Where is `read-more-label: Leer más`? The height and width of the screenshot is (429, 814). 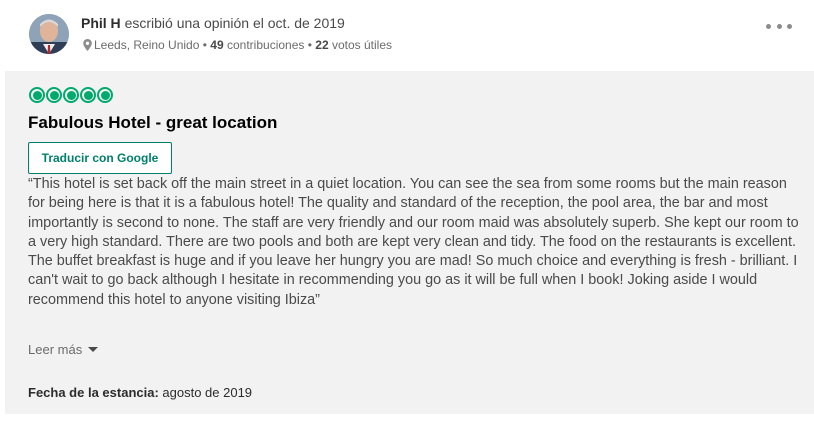
read-more-label: Leer más is located at coordinates (55, 349).